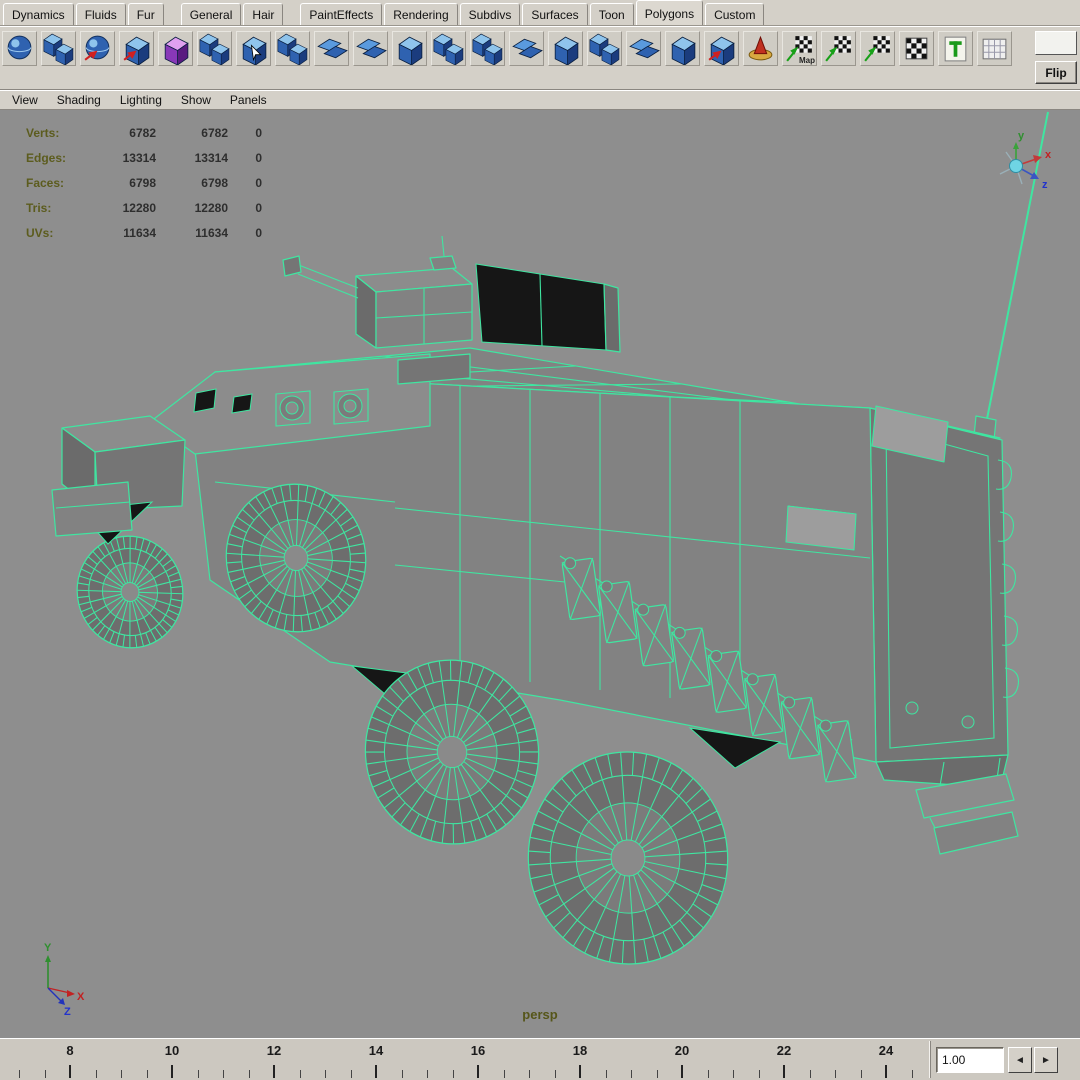  Describe the element at coordinates (211, 207) in the screenshot. I see `hud-value: 12280` at that location.